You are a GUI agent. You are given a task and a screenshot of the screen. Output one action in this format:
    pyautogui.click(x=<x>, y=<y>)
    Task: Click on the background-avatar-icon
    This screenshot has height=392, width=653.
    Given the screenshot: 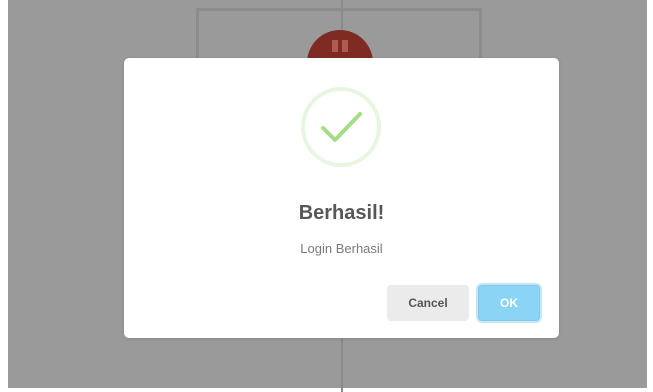 What is the action you would take?
    pyautogui.click(x=340, y=47)
    